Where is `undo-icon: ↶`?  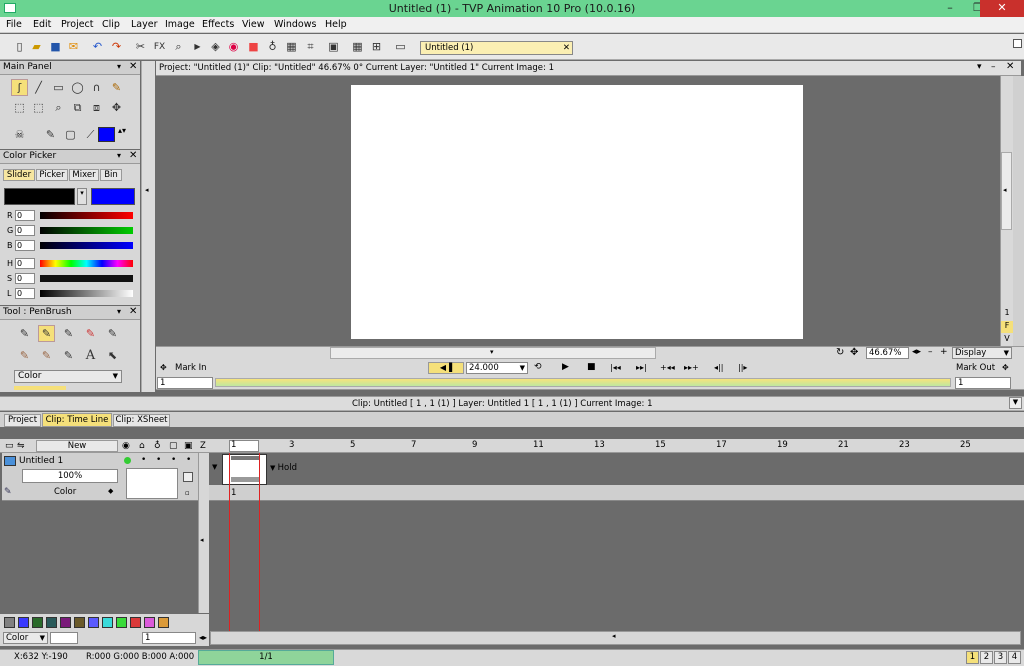
undo-icon: ↶ is located at coordinates (97, 46).